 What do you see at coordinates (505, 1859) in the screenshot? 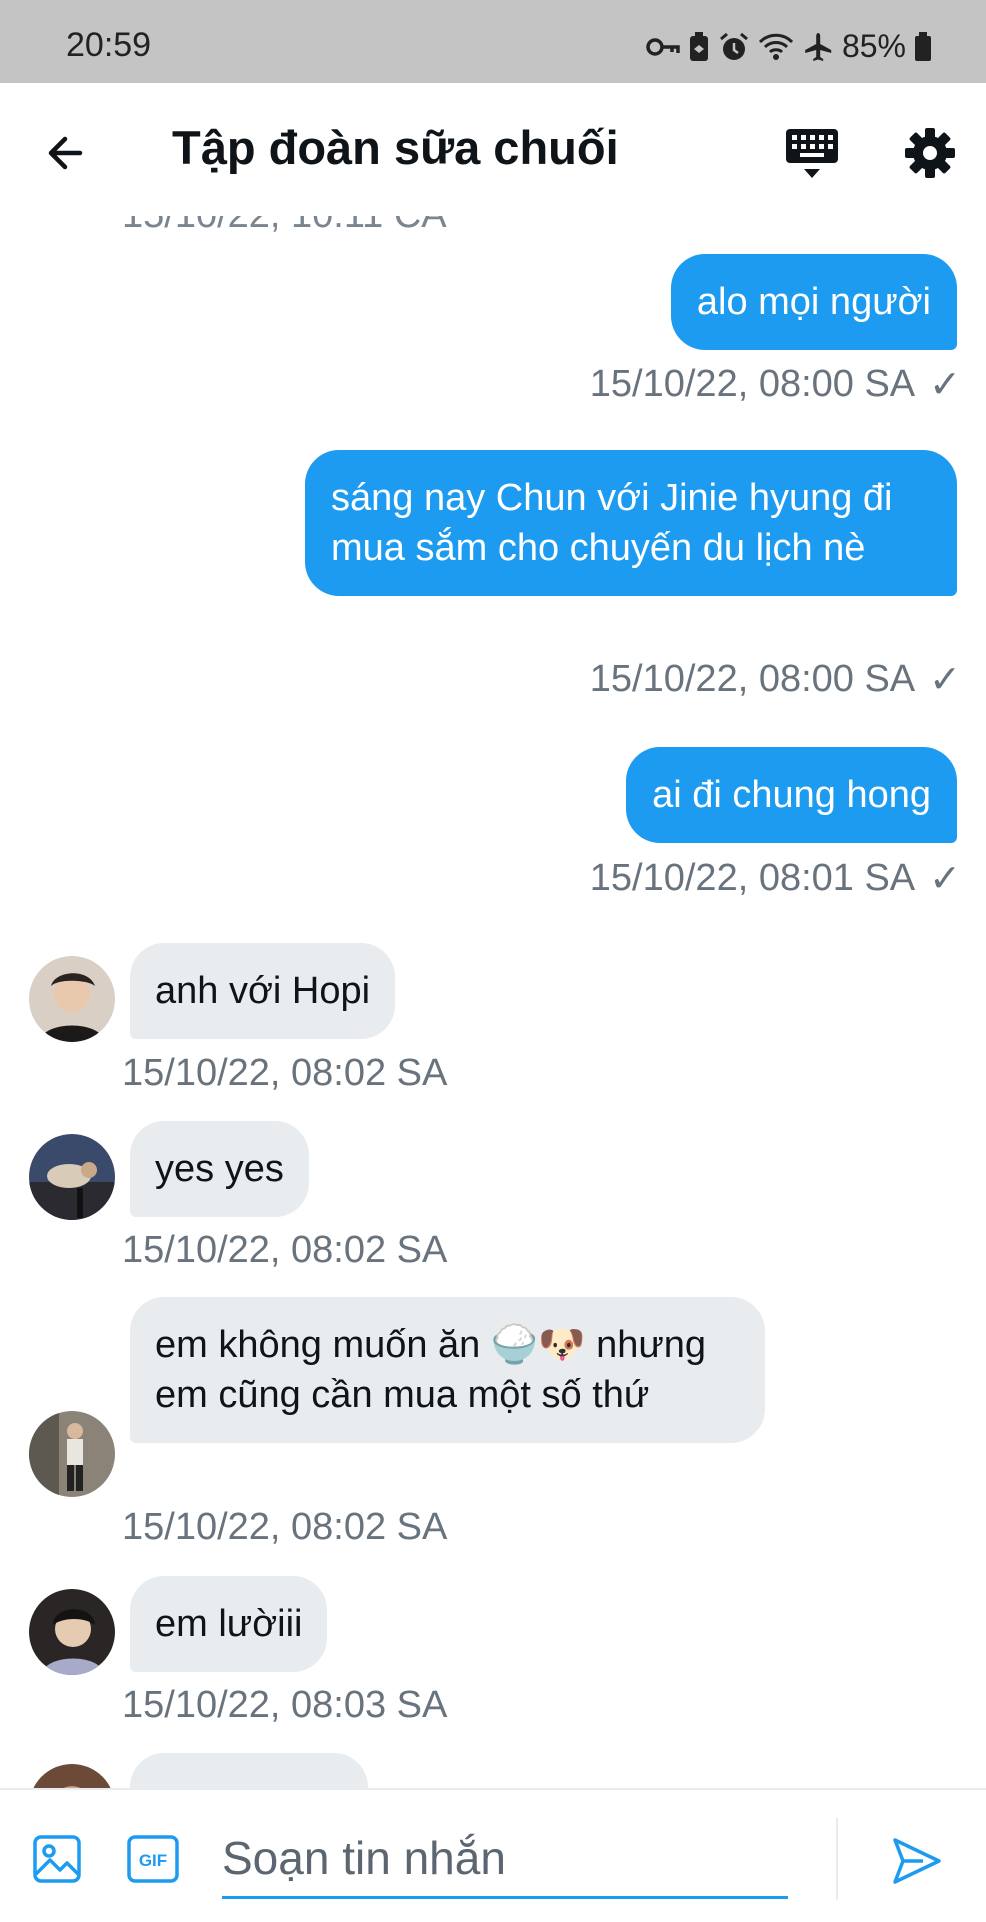
I see `message-input` at bounding box center [505, 1859].